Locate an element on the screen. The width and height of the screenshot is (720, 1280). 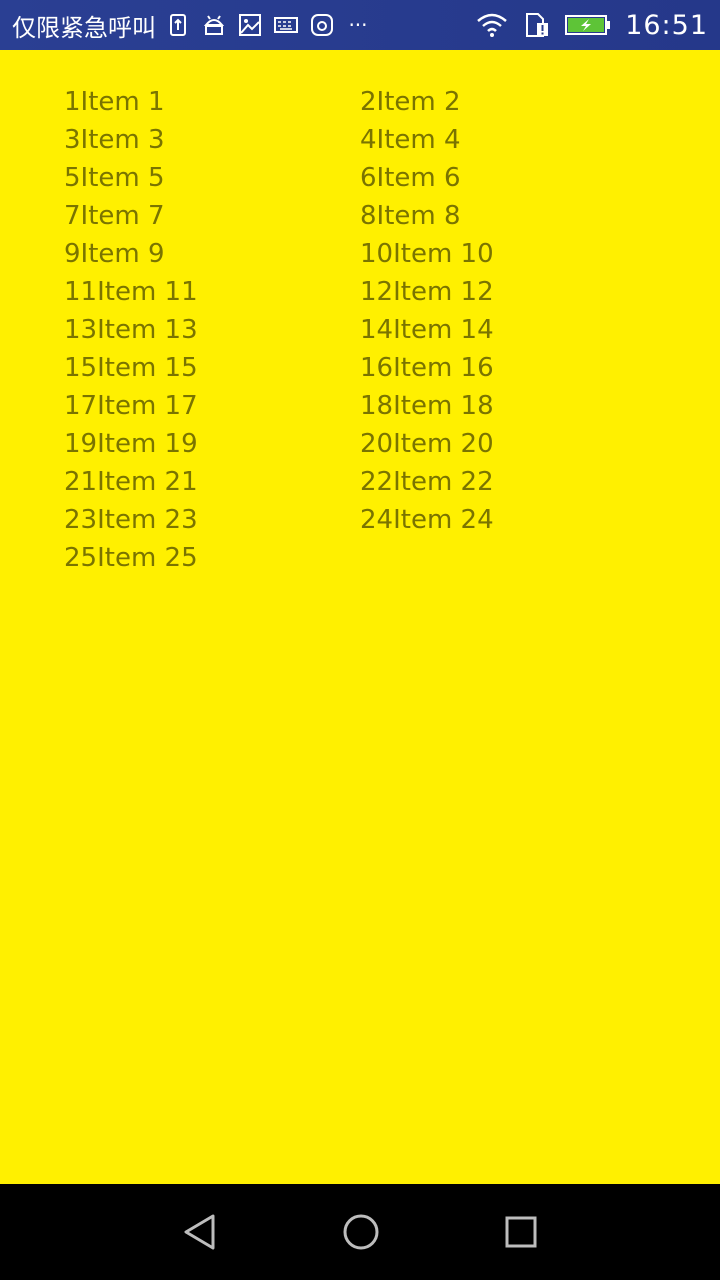
list-item: 1Item 1 is located at coordinates (212, 104).